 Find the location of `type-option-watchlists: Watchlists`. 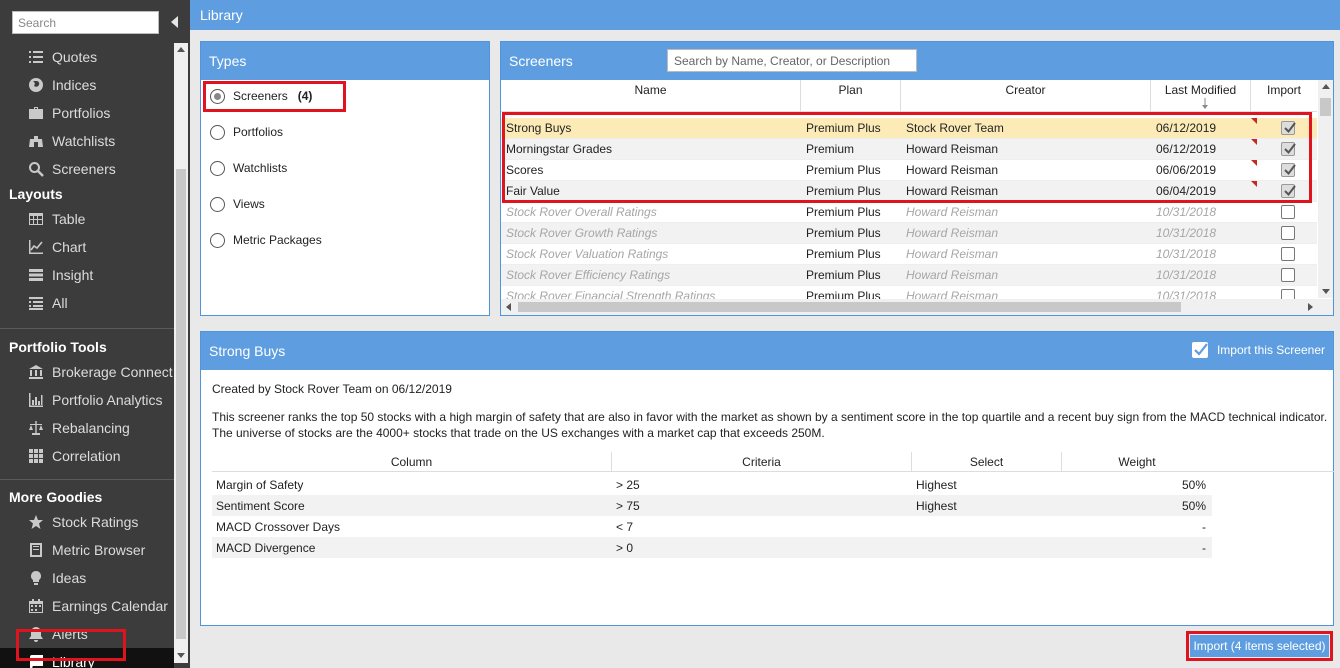

type-option-watchlists: Watchlists is located at coordinates (248, 168).